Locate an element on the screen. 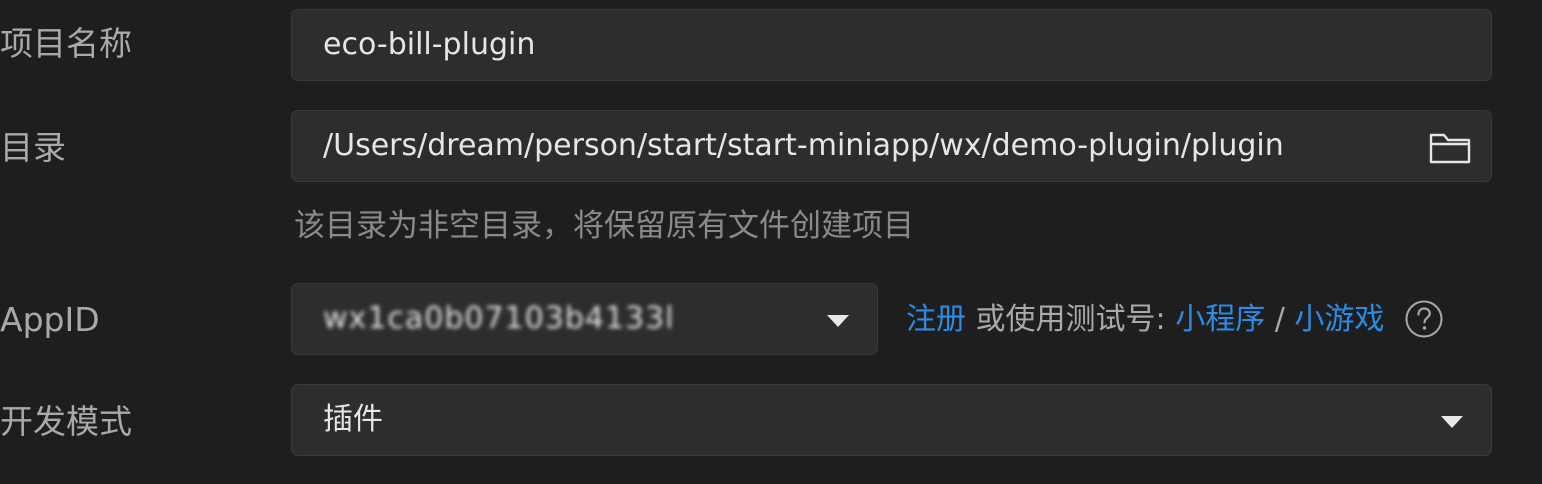  directory-hint: 该目录为非空目录，将保留原有文件创建项目 is located at coordinates (604, 226).